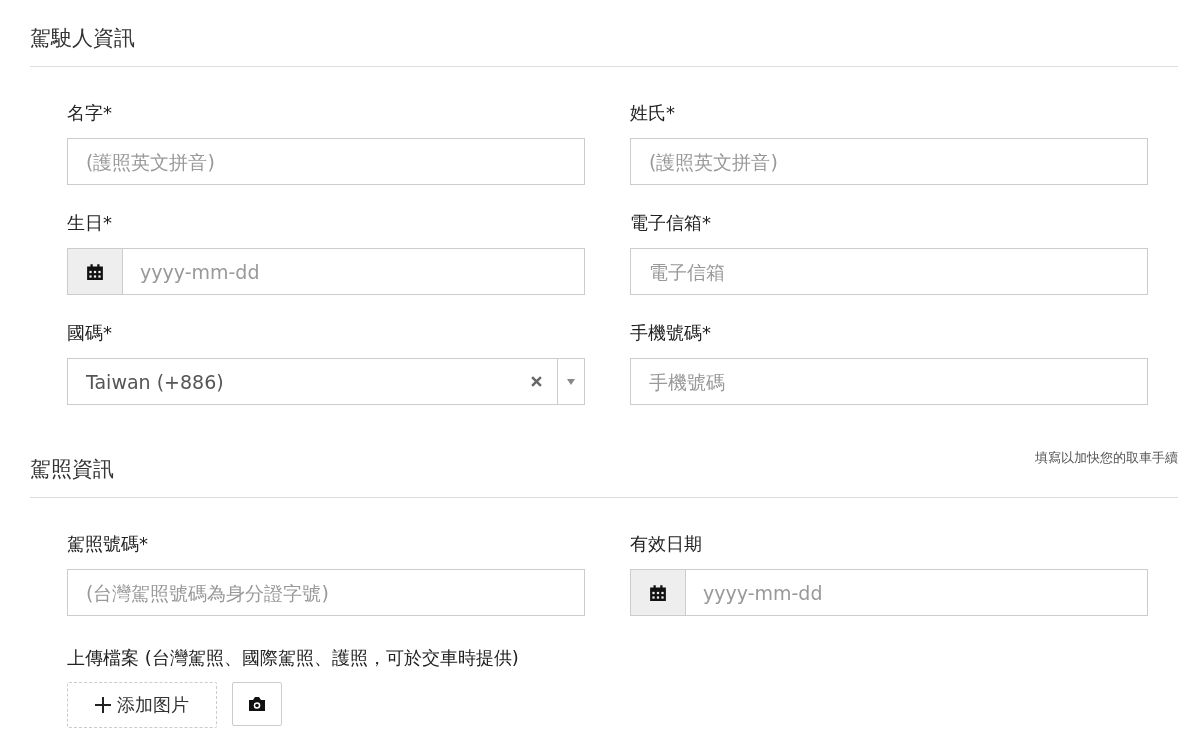 The width and height of the screenshot is (1200, 744). What do you see at coordinates (666, 544) in the screenshot?
I see `field-label: 有效日期` at bounding box center [666, 544].